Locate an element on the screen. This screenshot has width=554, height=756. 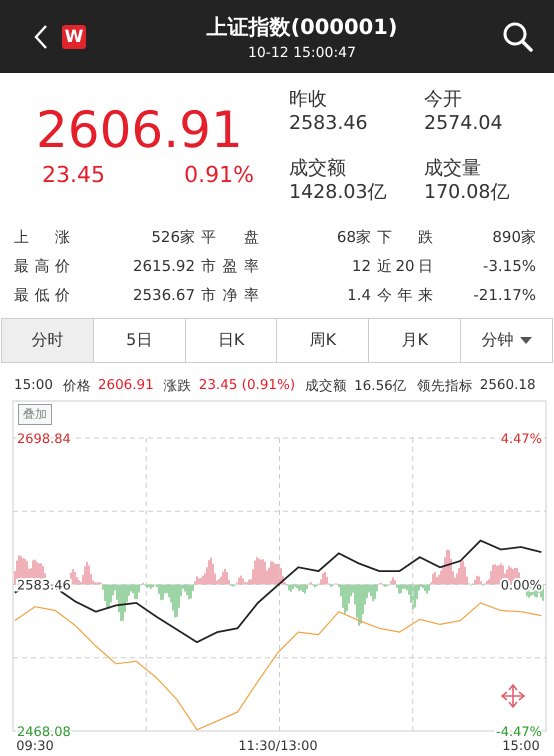
info-label: 涨跌 is located at coordinates (178, 386).